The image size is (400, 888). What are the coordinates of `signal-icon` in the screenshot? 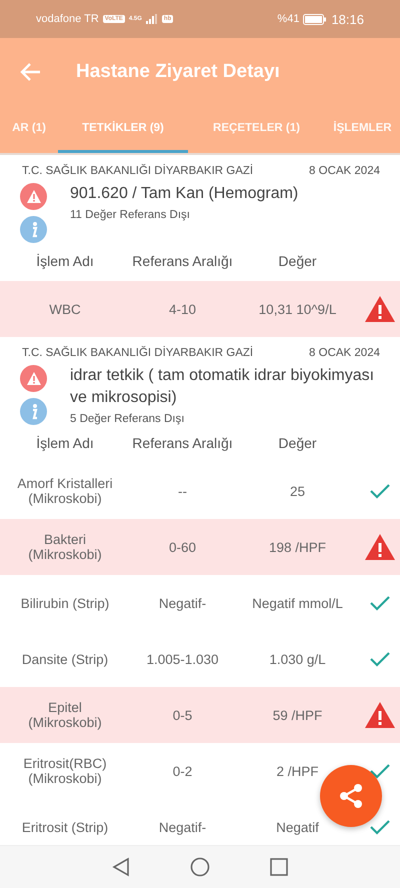 It's located at (152, 19).